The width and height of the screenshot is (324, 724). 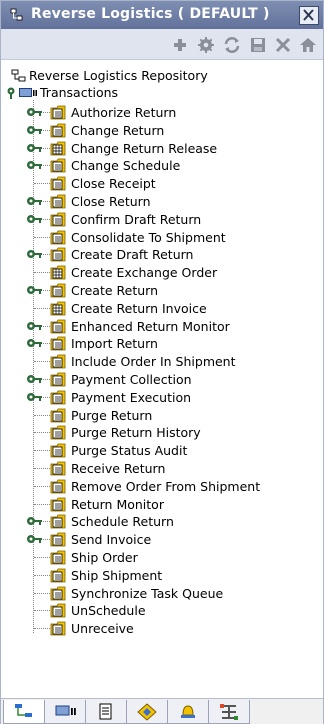 What do you see at coordinates (131, 397) in the screenshot?
I see `tree-item-label: Payment Execution` at bounding box center [131, 397].